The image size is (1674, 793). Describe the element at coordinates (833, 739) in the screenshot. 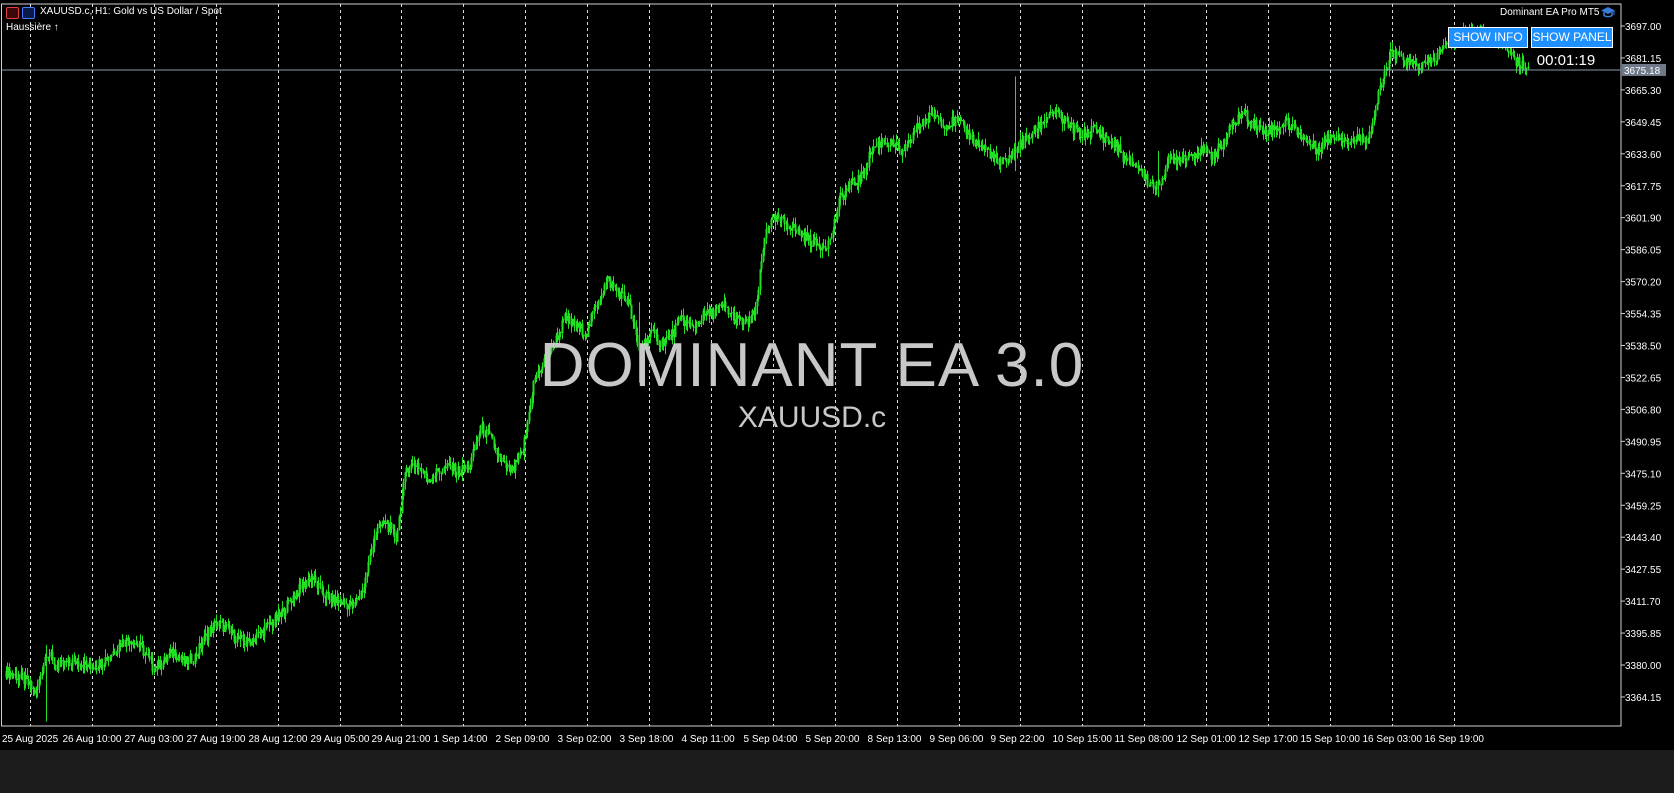

I see `time-tick-label: 5 Sep 20:00` at that location.